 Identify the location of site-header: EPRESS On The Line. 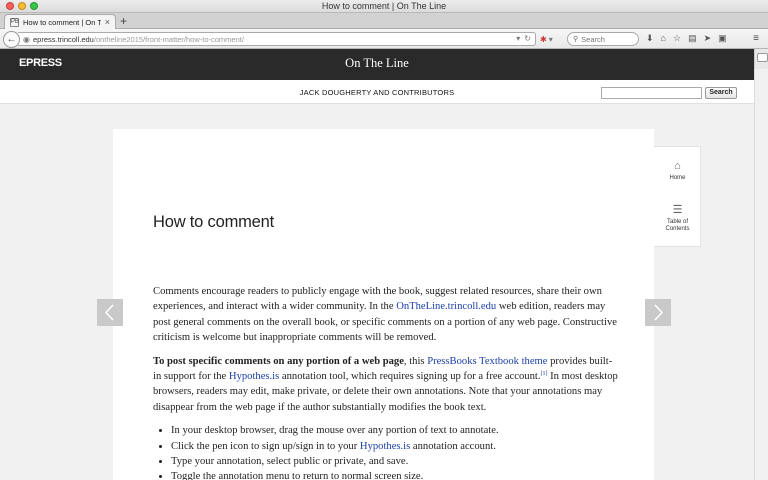
(377, 64).